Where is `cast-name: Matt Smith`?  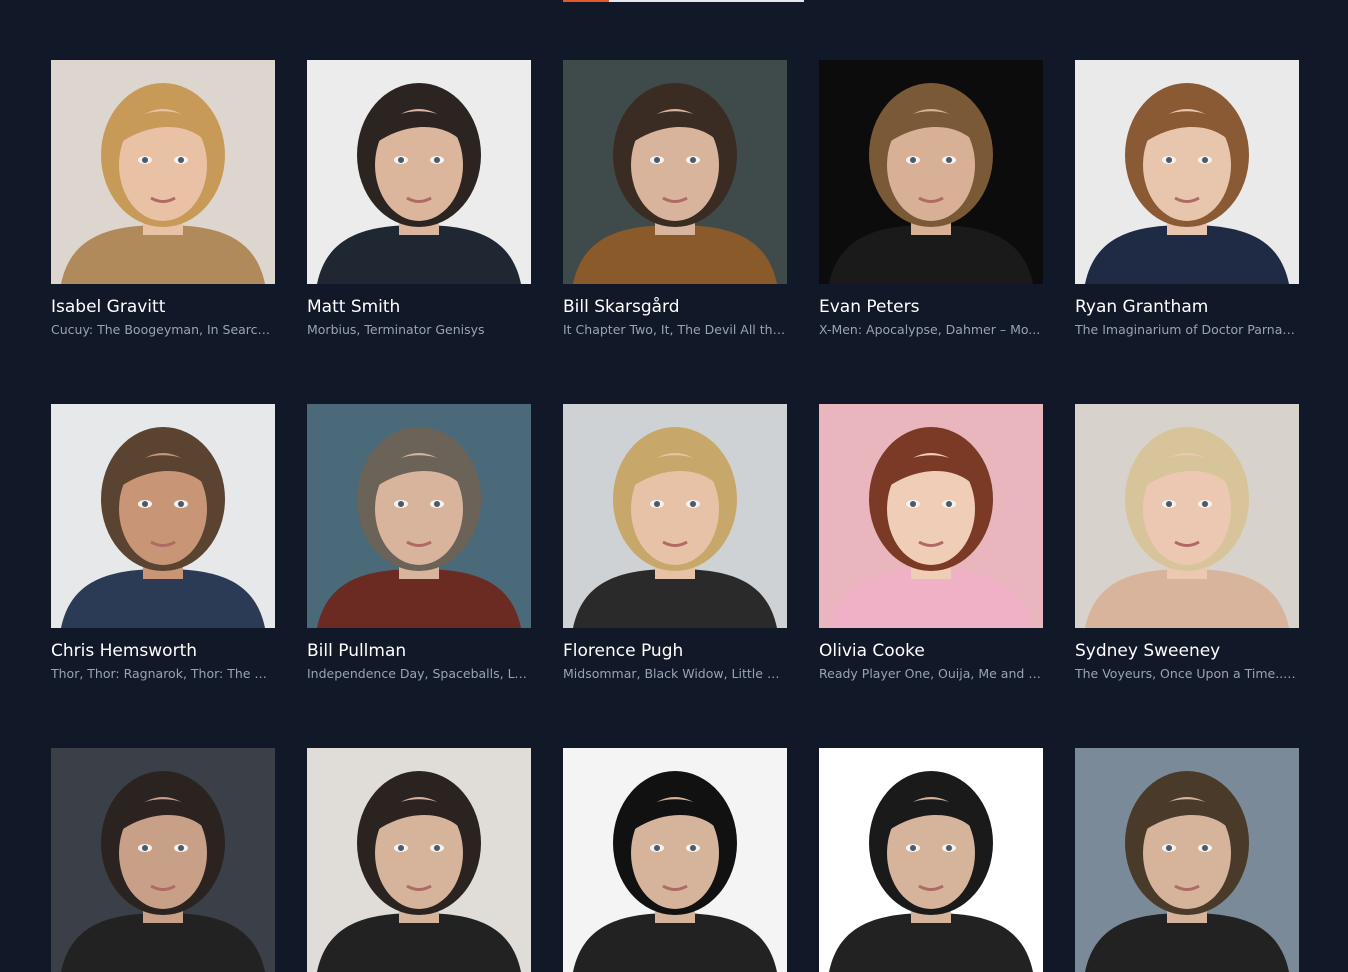
cast-name: Matt Smith is located at coordinates (419, 307).